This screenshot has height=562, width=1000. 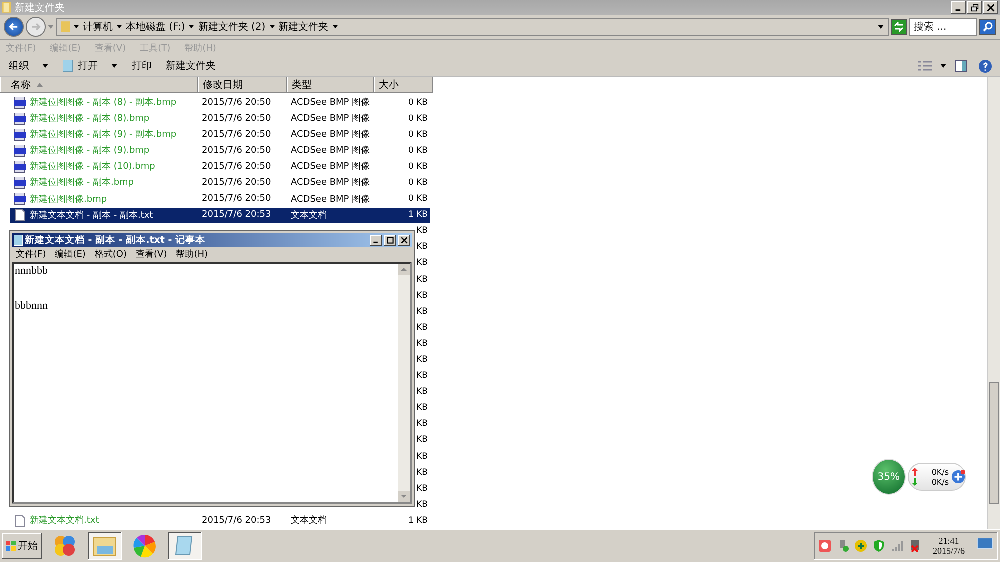 I want to click on address-field: 计算机 本地磁盘 (F:) 新建文件夹 (2) 新建文件夹, so click(x=472, y=27).